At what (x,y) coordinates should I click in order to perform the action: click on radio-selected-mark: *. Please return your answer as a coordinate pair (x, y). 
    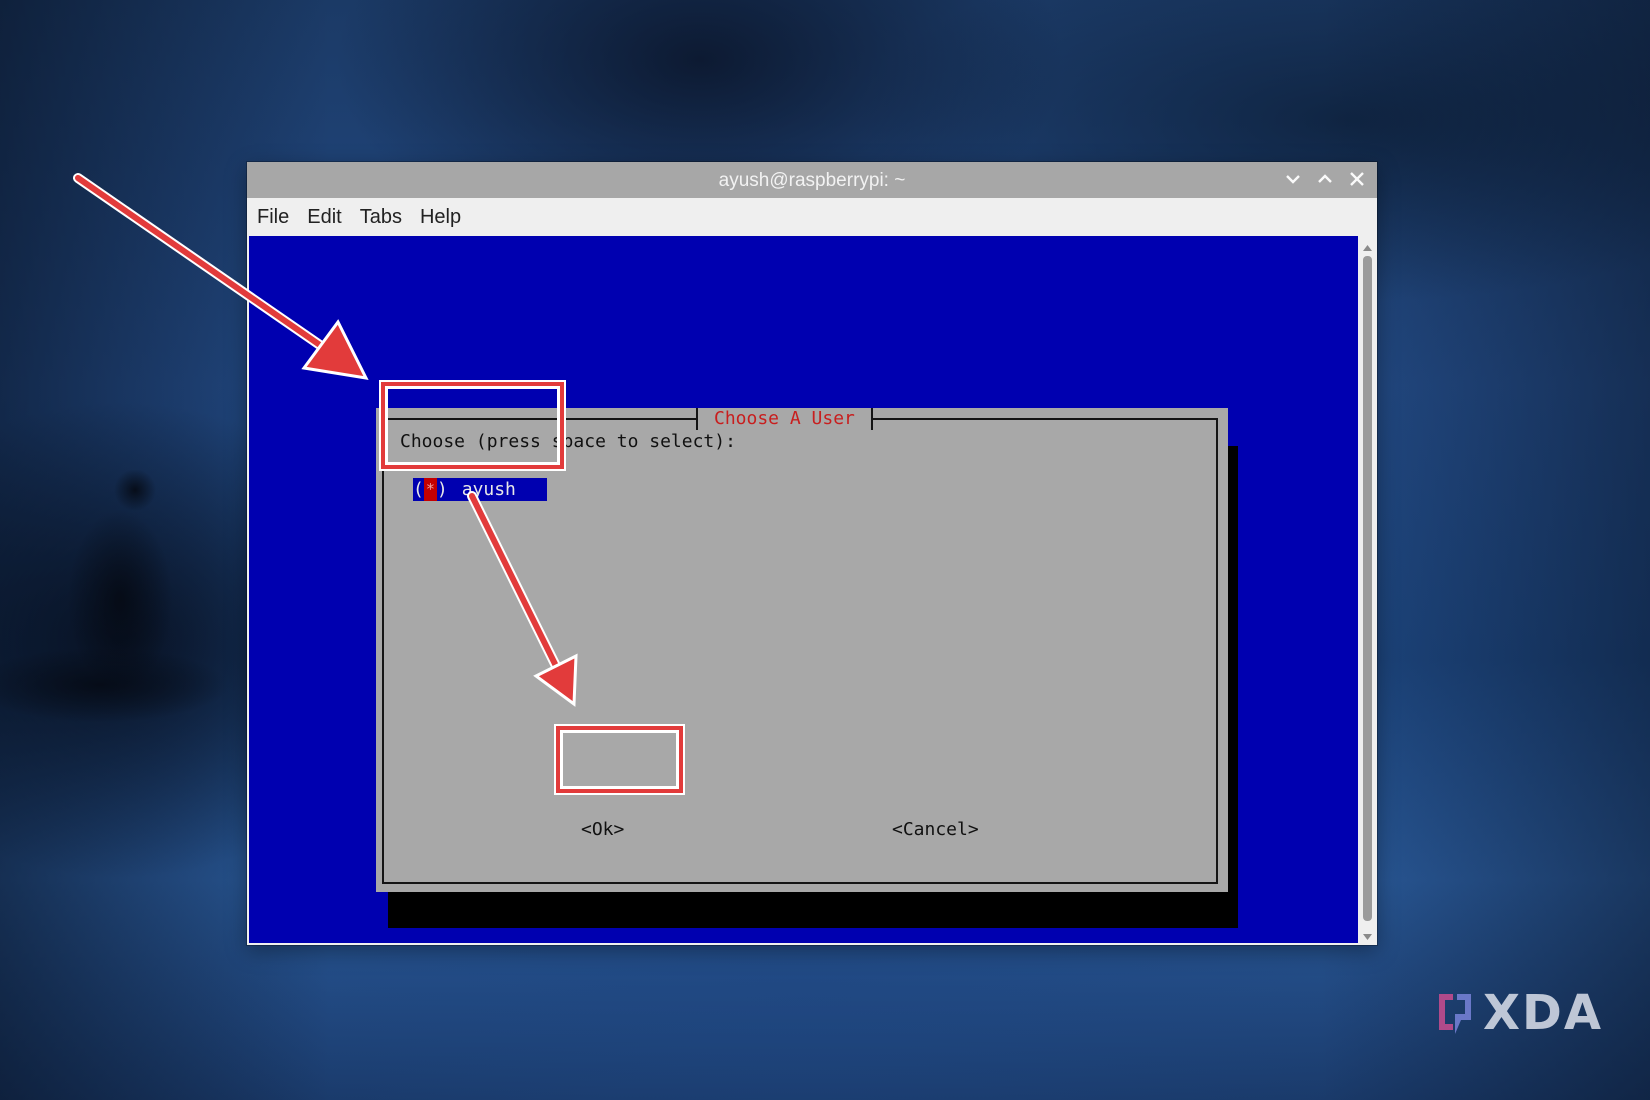
    Looking at the image, I should click on (430, 489).